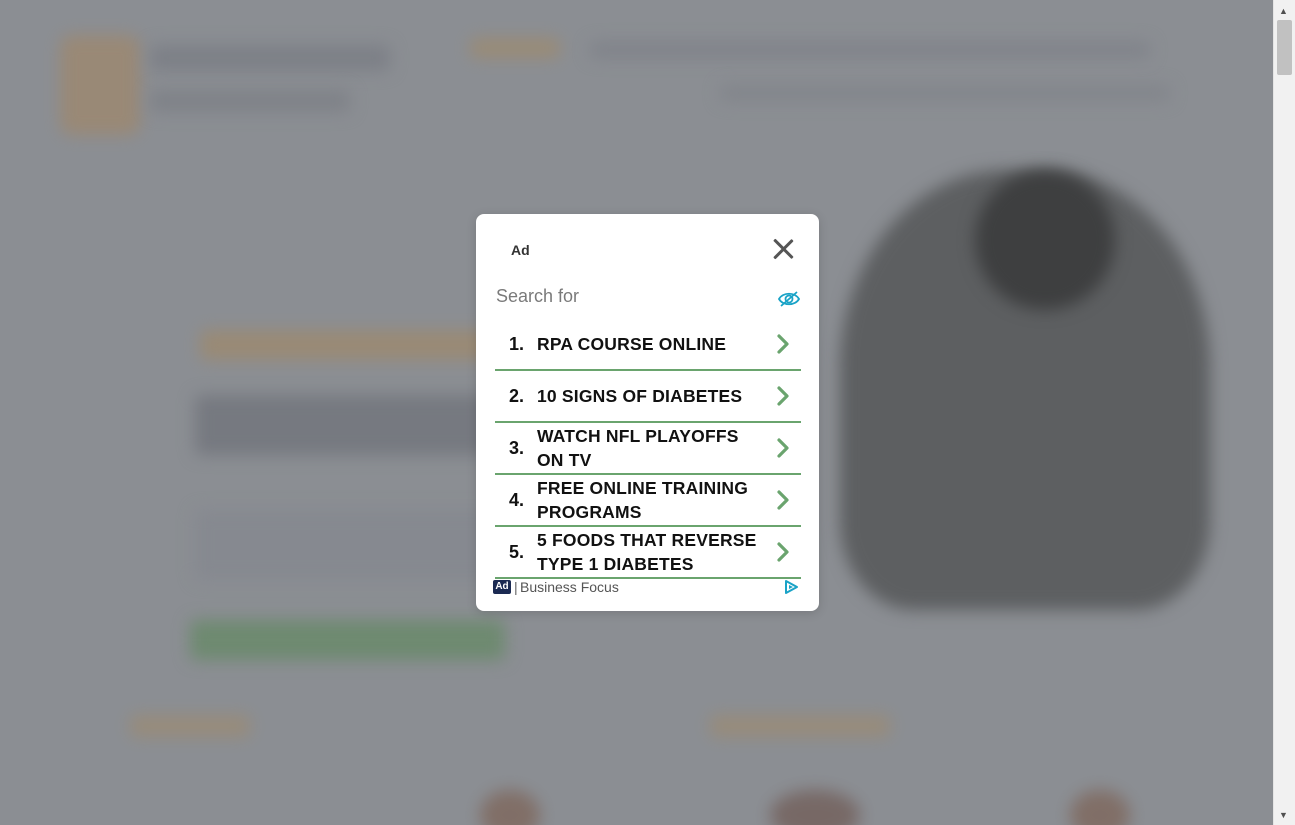  What do you see at coordinates (789, 299) in the screenshot?
I see `eye-slash-icon` at bounding box center [789, 299].